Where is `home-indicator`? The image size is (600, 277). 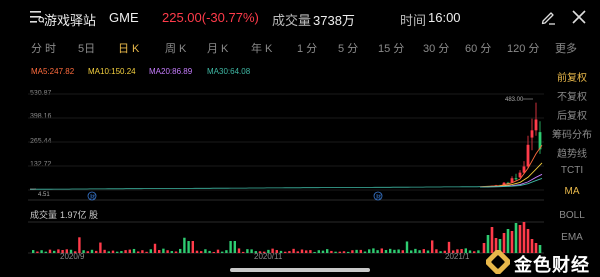 home-indicator is located at coordinates (300, 270).